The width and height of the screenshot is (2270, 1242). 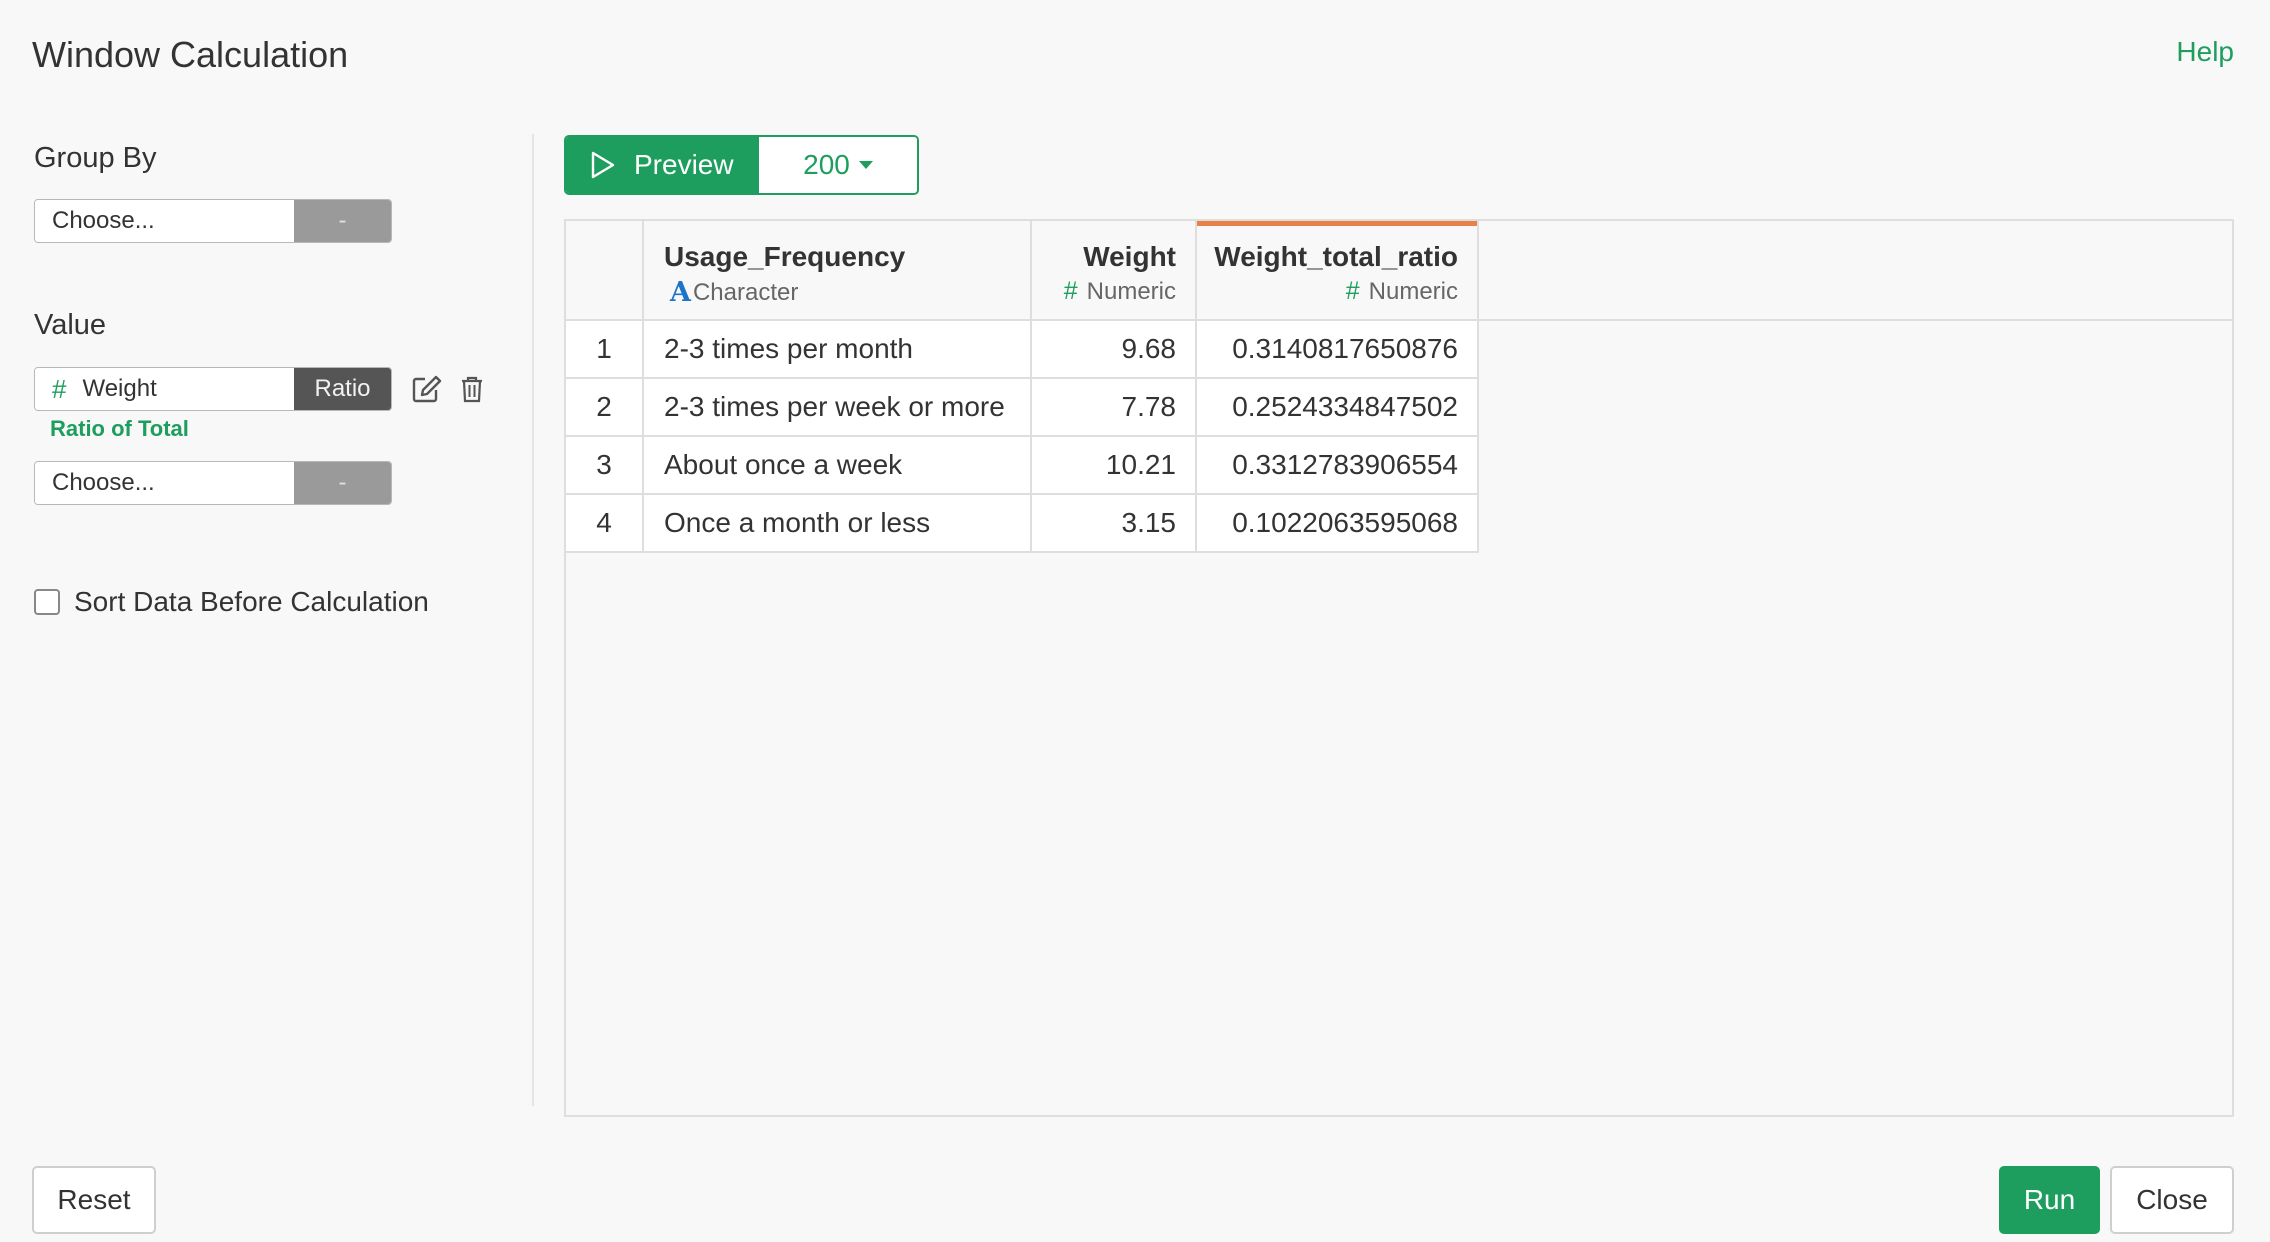 I want to click on column-type-label: Character, so click(x=745, y=292).